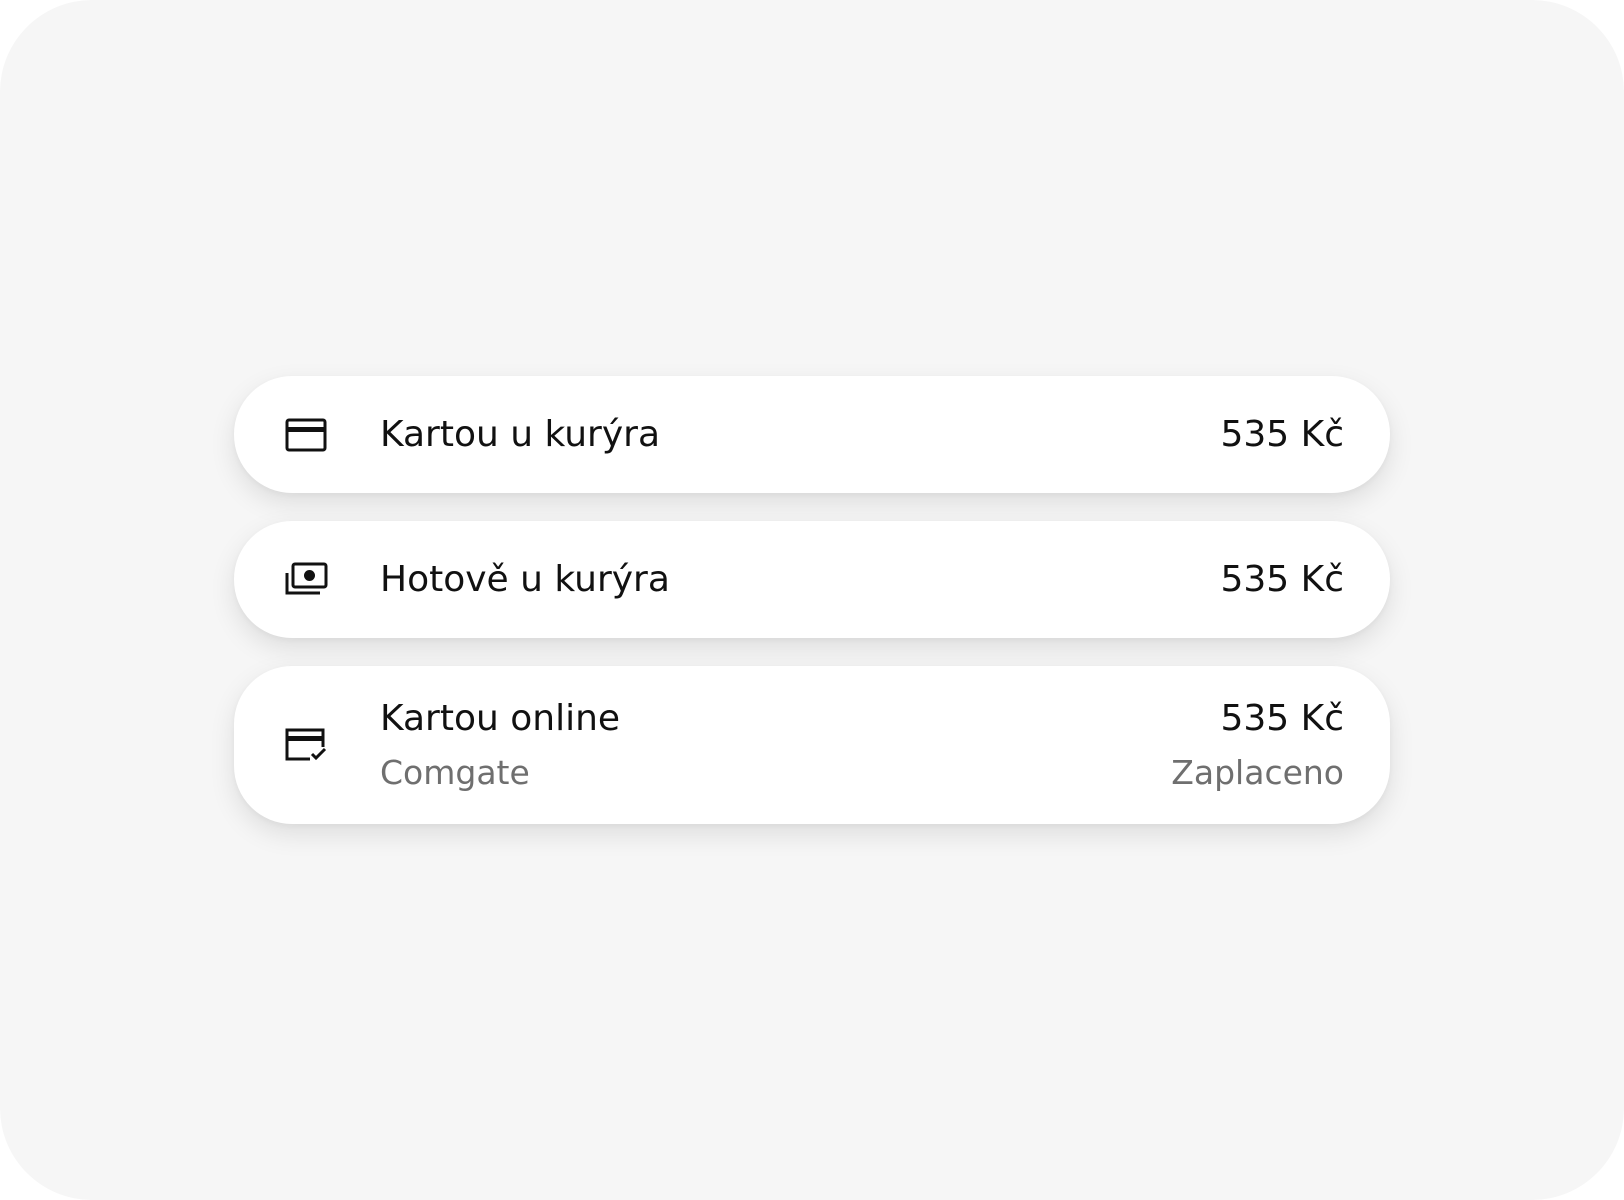  I want to click on payment-provider: Comgate, so click(455, 772).